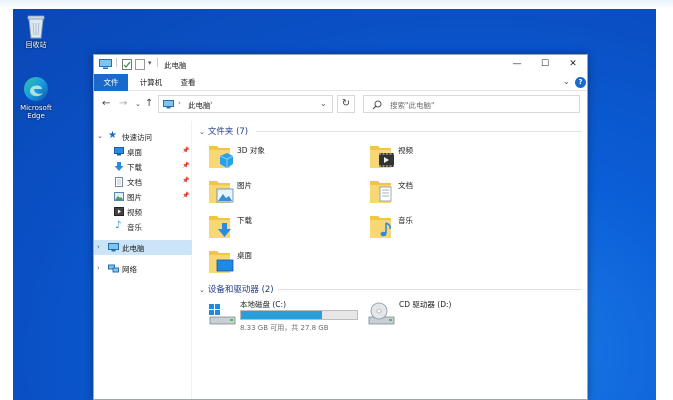 Image resolution: width=673 pixels, height=400 pixels. I want to click on folder-label: 音乐, so click(405, 220).